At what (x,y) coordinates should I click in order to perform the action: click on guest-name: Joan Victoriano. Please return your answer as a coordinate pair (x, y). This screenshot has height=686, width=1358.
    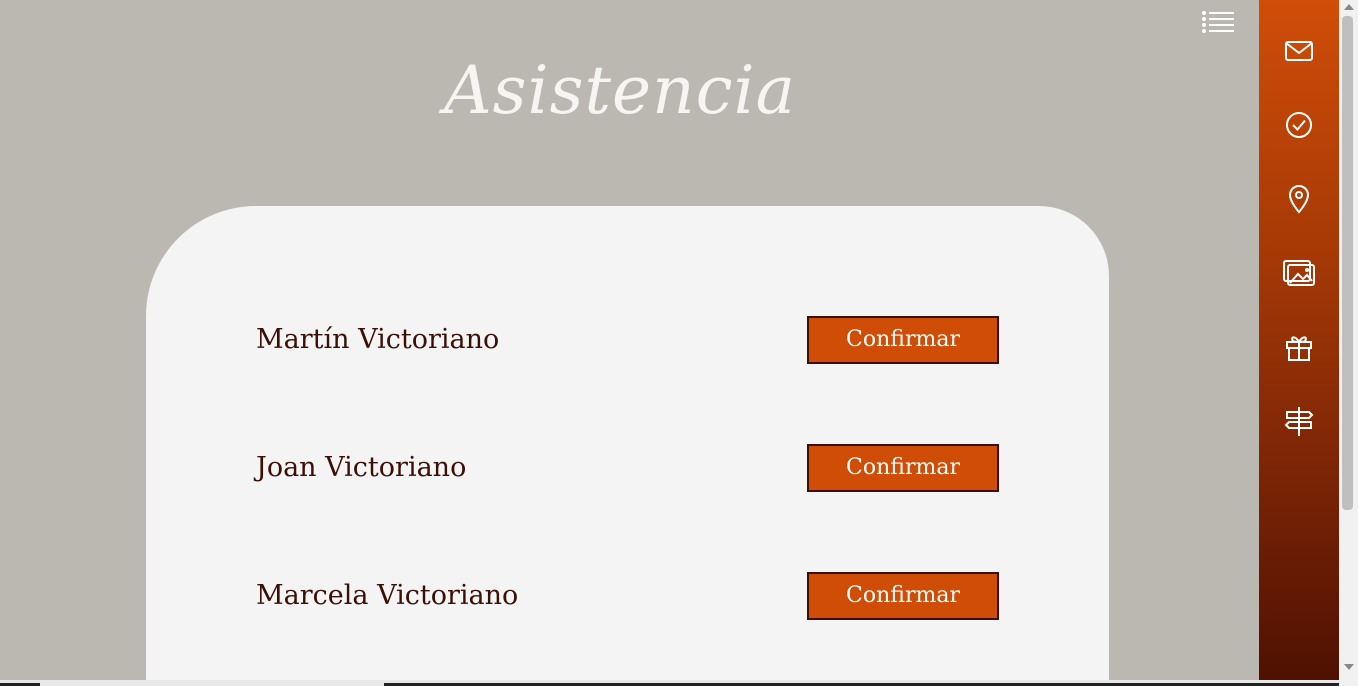
    Looking at the image, I should click on (361, 467).